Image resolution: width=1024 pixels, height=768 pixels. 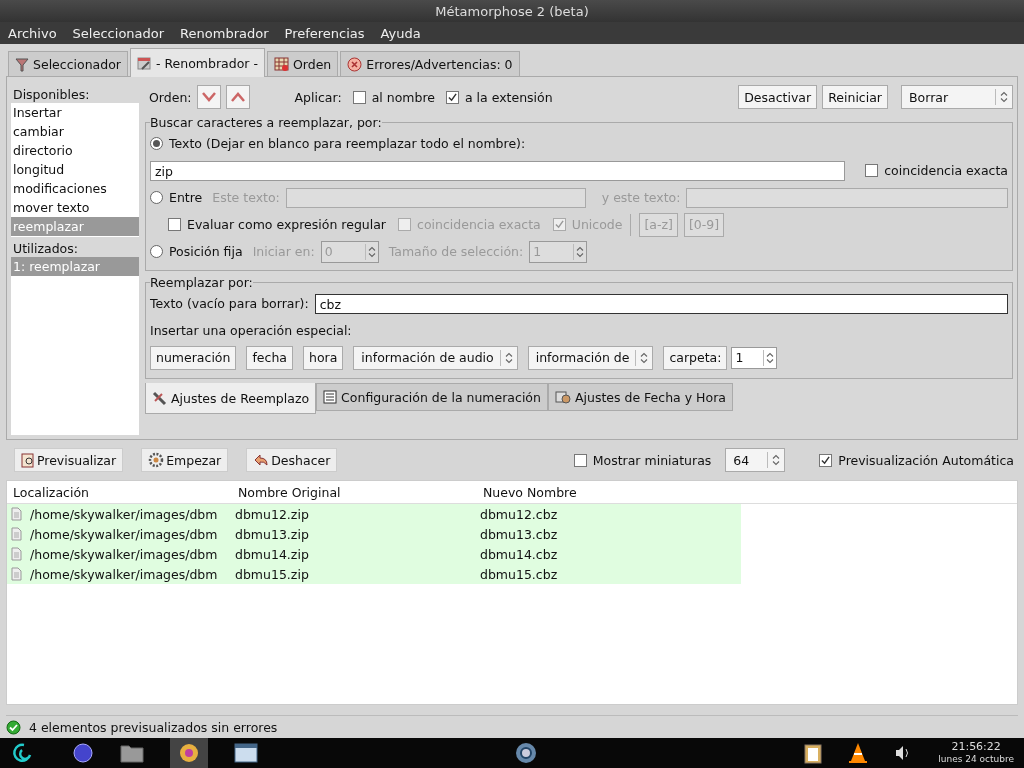 I want to click on table-cell-text: dbmu12.zip, so click(x=272, y=514).